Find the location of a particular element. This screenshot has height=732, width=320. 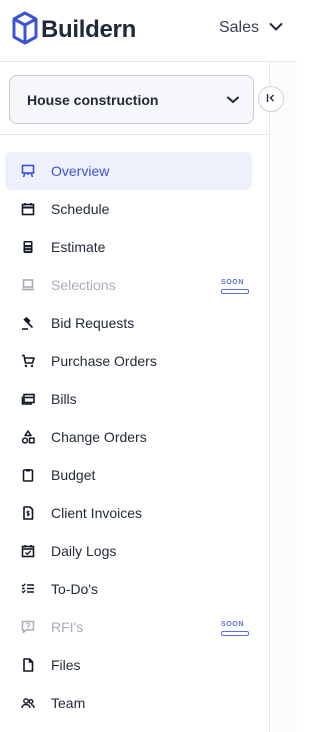

sidebar-item-label: RFI's is located at coordinates (67, 627).